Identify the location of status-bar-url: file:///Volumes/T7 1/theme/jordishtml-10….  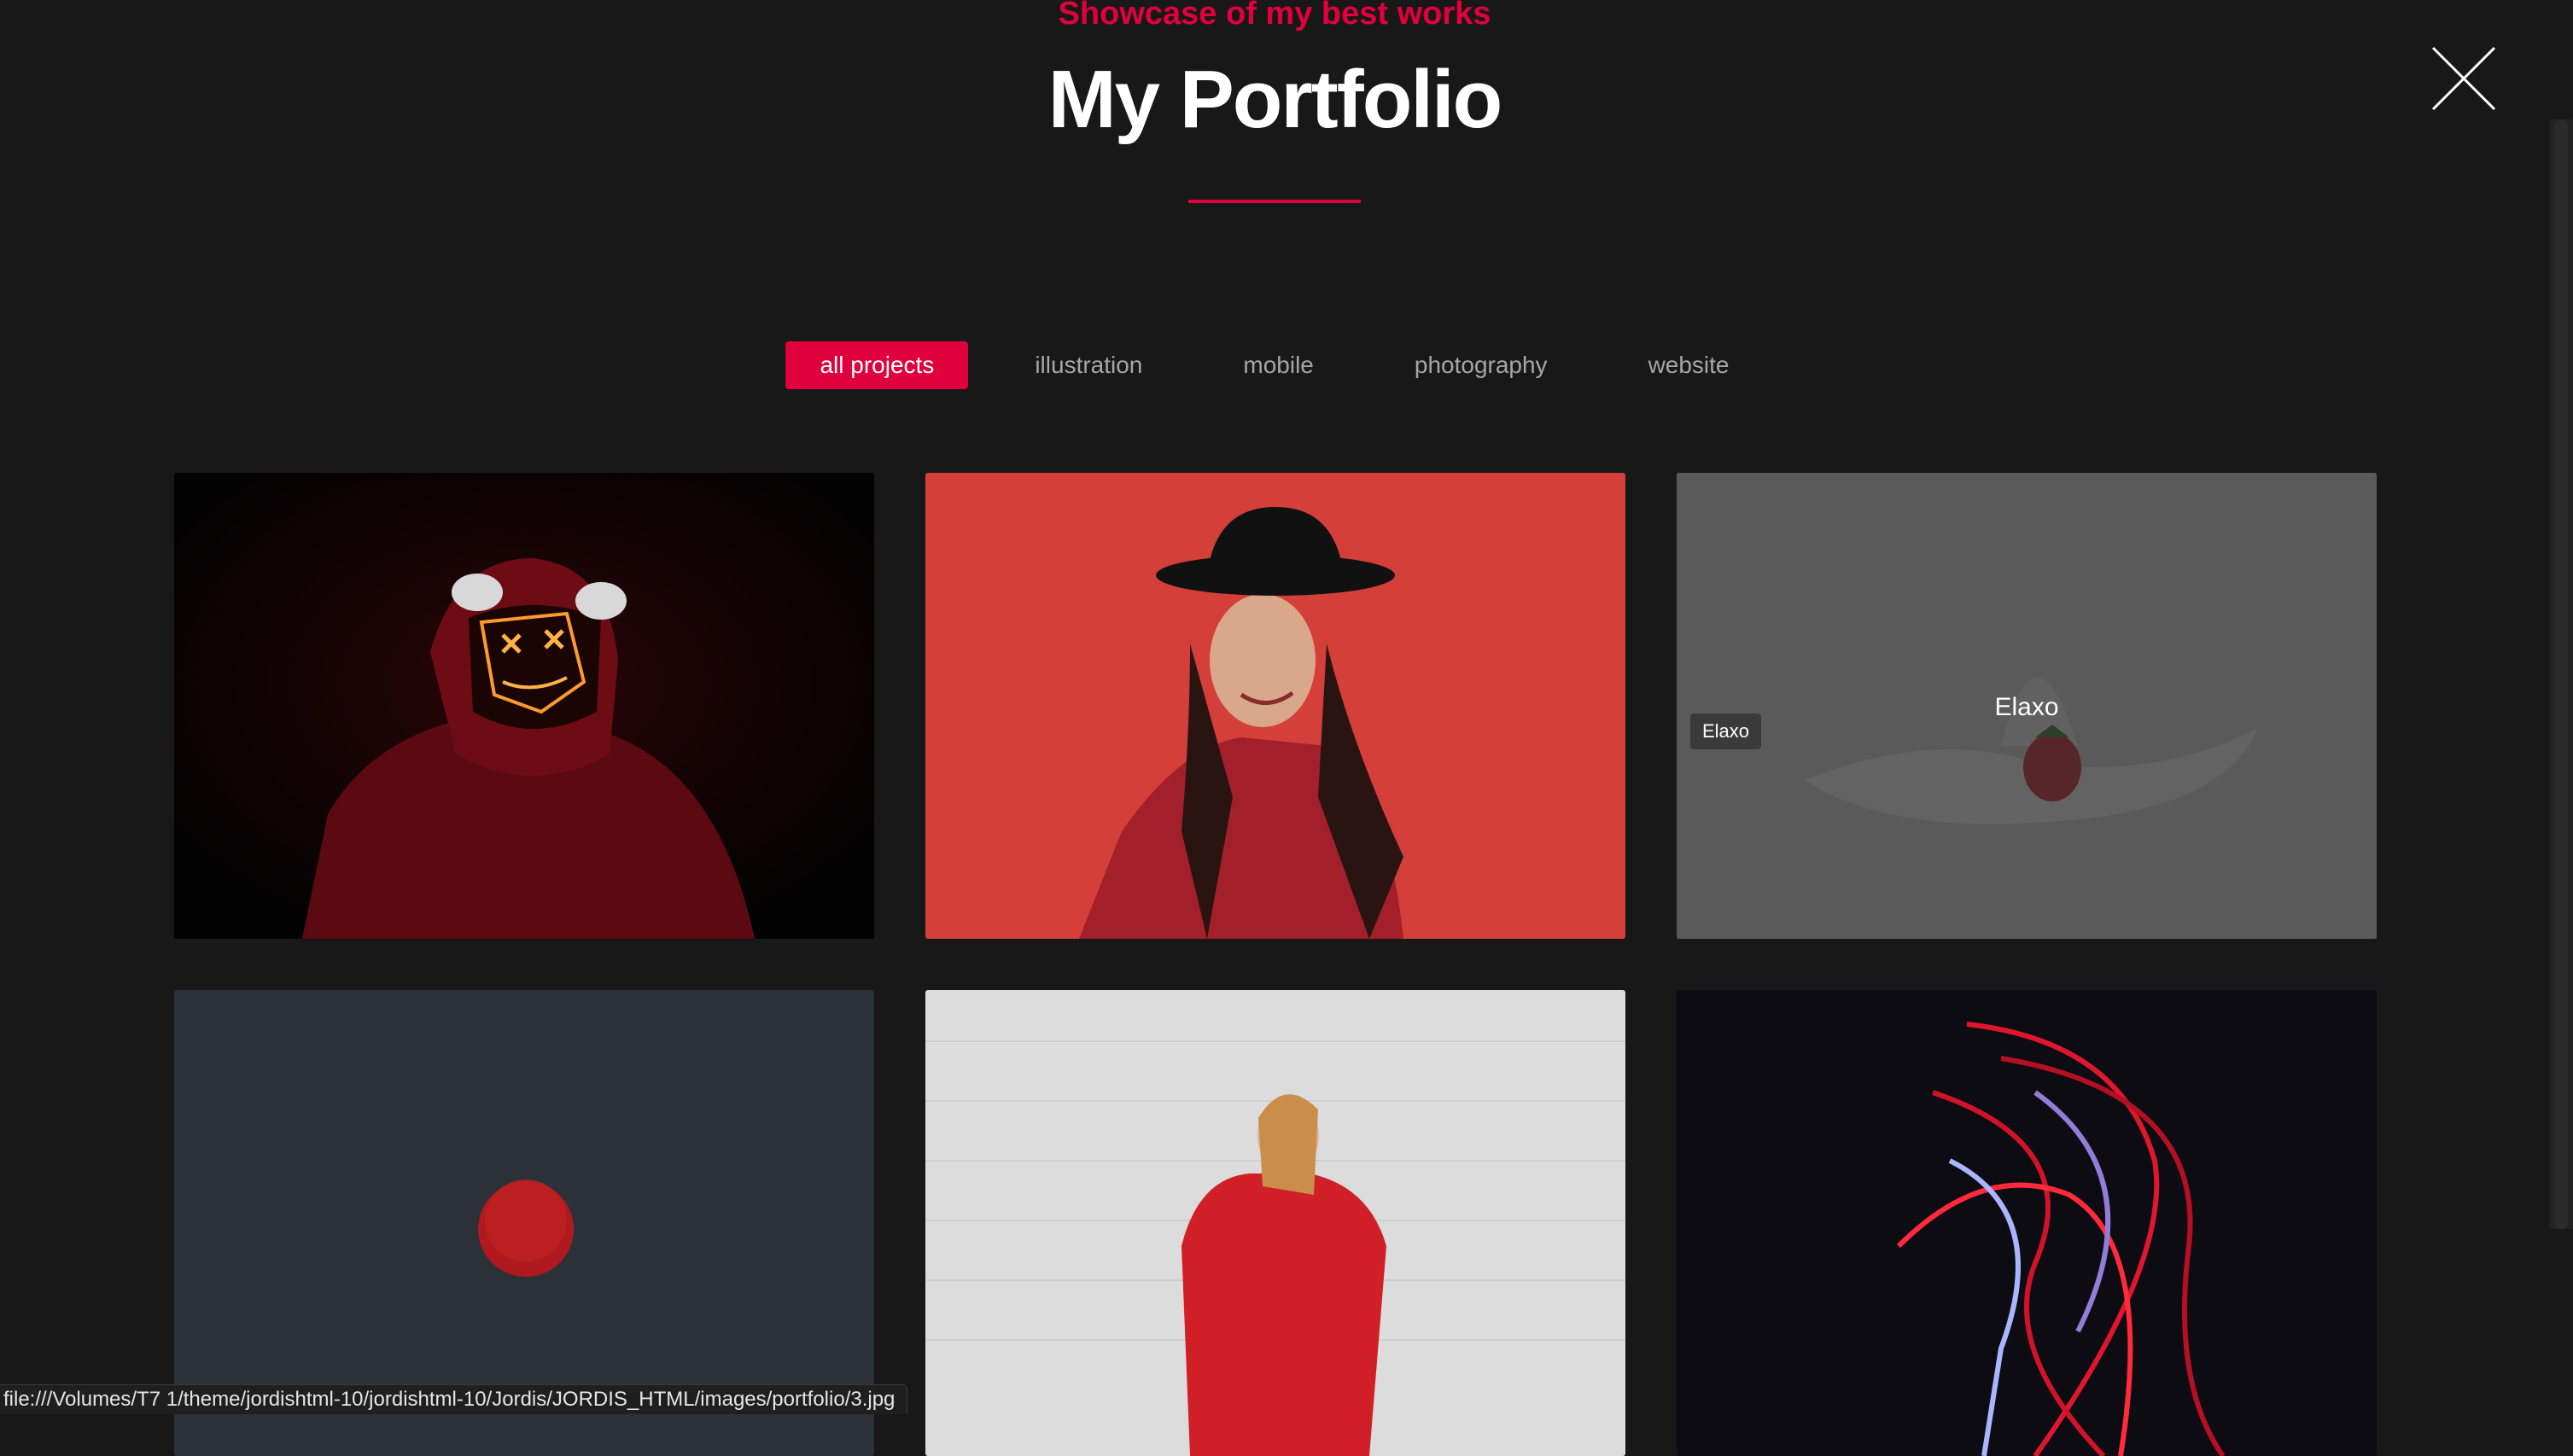
(454, 1399).